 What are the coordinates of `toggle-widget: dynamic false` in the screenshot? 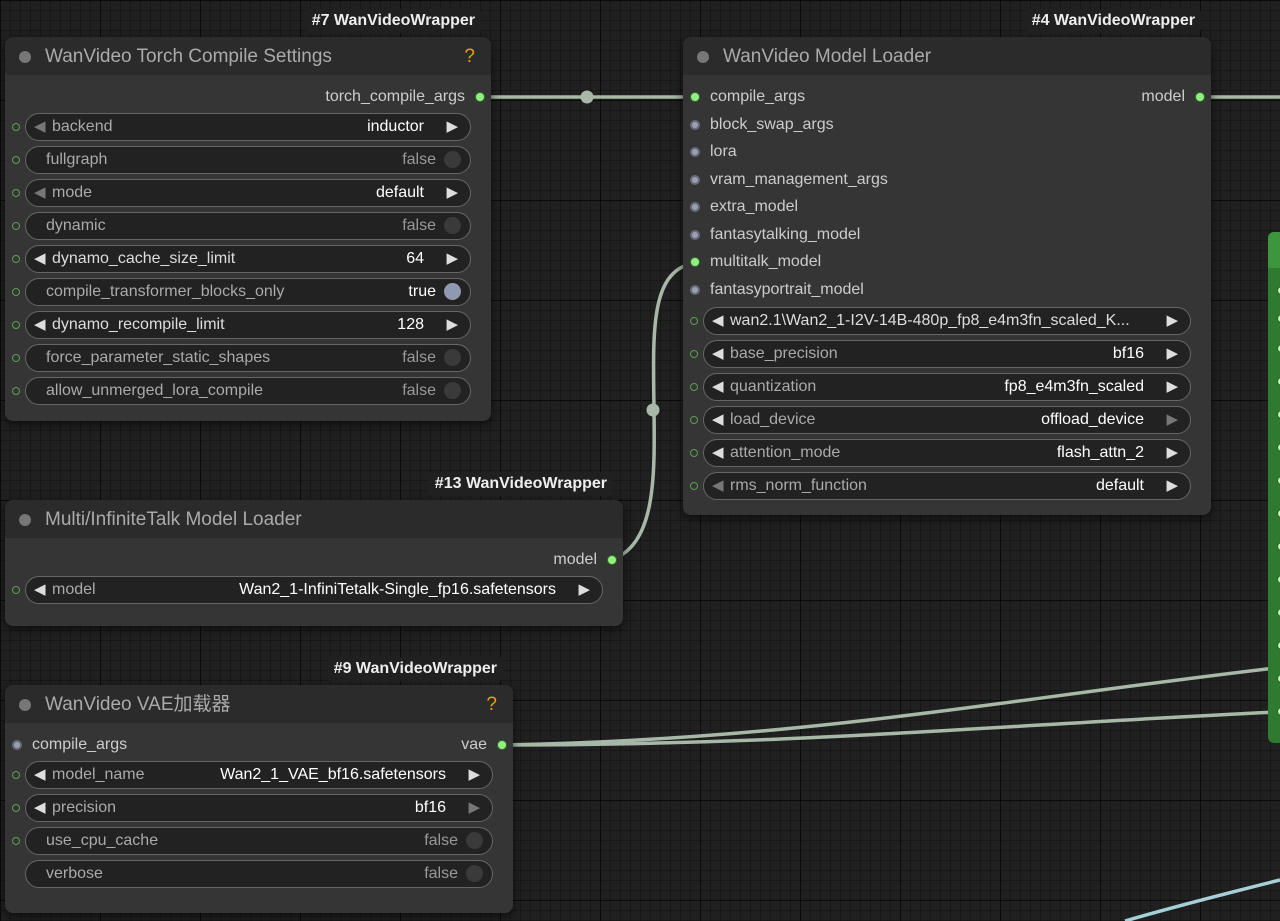 It's located at (248, 225).